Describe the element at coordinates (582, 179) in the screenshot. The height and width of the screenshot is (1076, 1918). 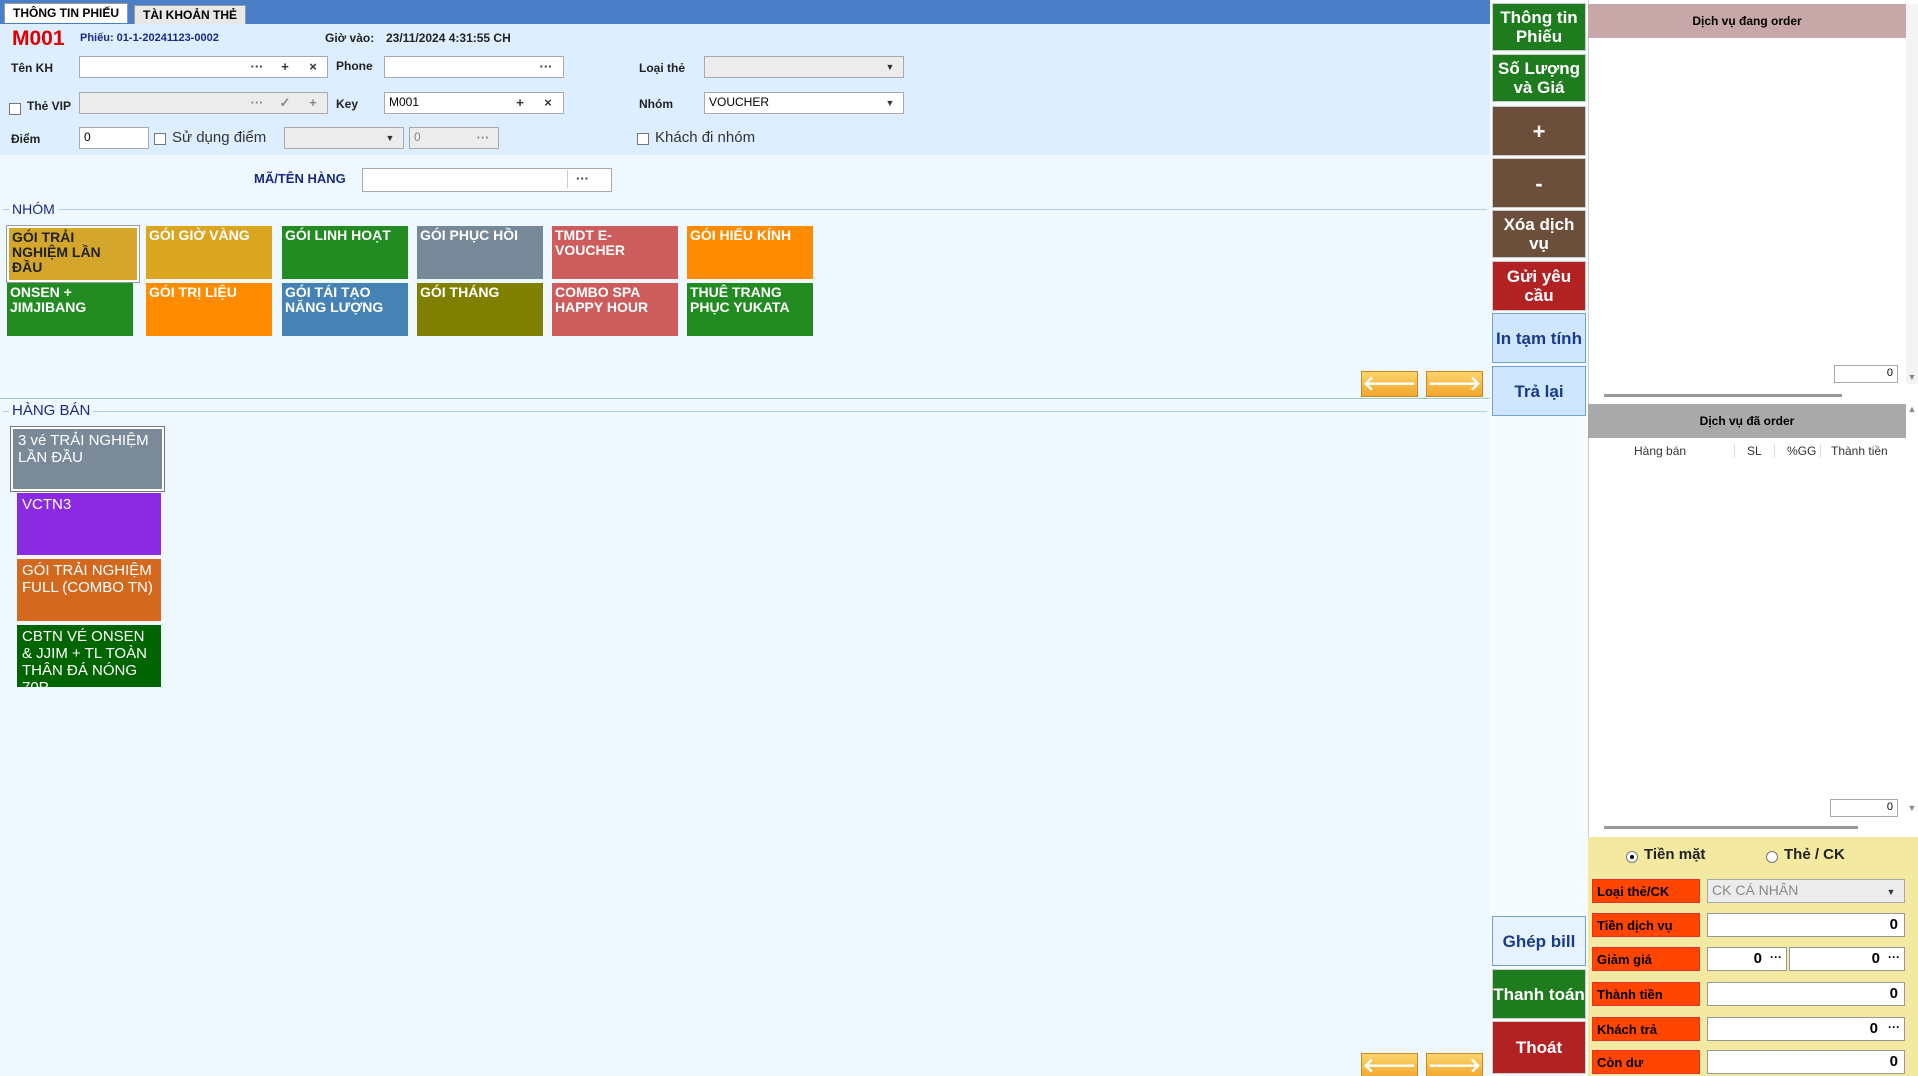
I see `ma-ten-hang-lookup-icon: ···` at that location.